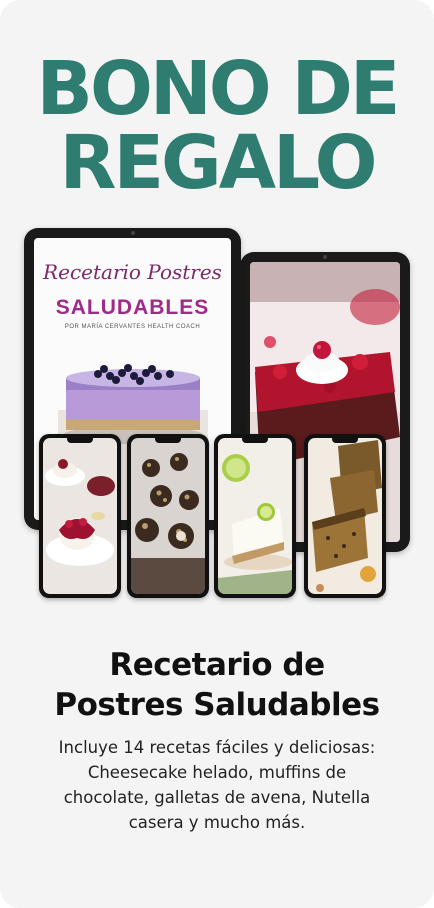 This screenshot has width=434, height=908. I want to click on lime-cheesecake-image, so click(255, 516).